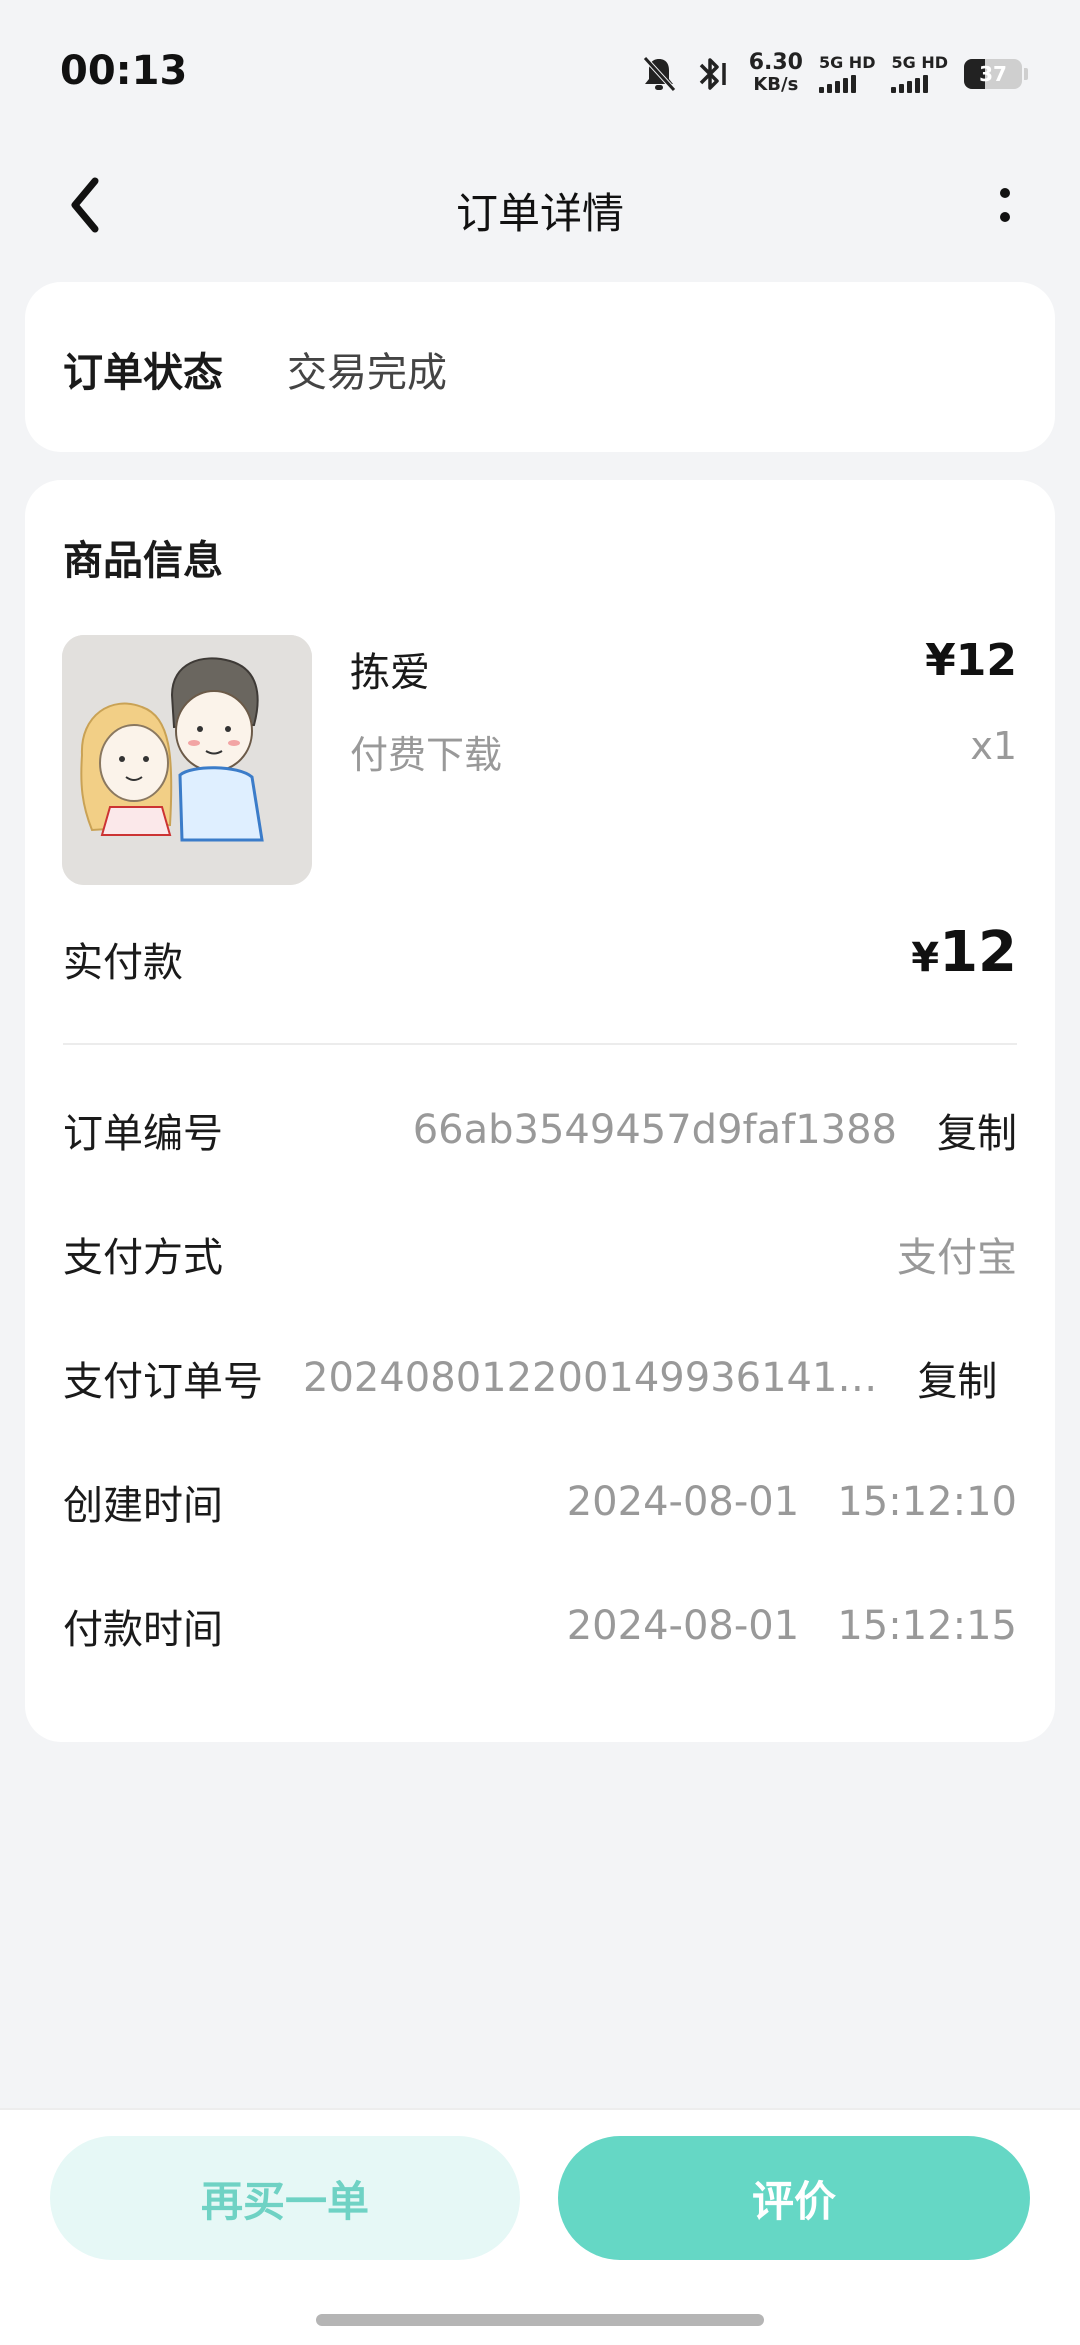 This screenshot has height=2345, width=1080. What do you see at coordinates (540, 2320) in the screenshot?
I see `home-indicator` at bounding box center [540, 2320].